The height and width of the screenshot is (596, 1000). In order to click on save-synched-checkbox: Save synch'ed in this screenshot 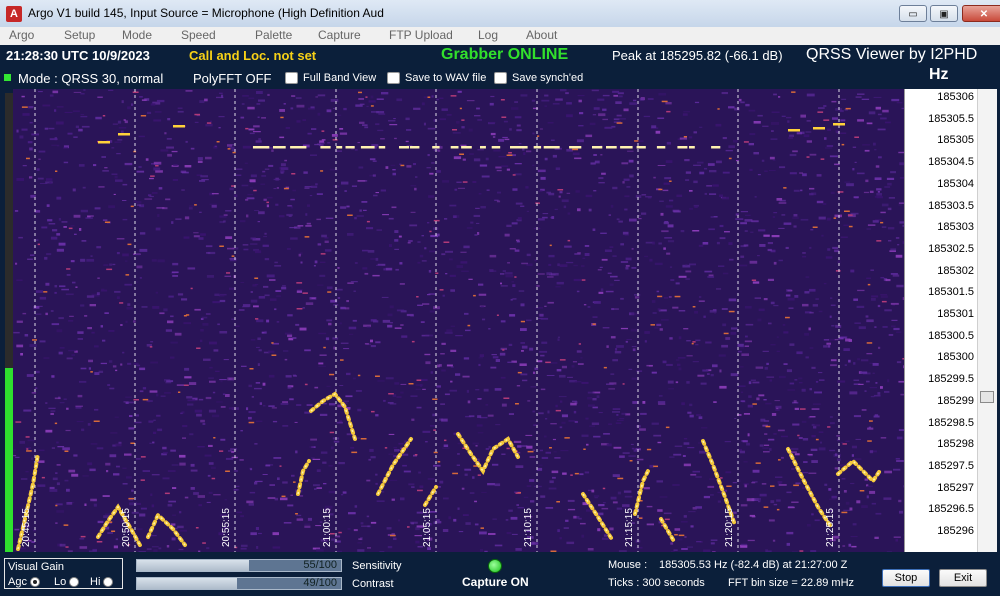, I will do `click(538, 78)`.